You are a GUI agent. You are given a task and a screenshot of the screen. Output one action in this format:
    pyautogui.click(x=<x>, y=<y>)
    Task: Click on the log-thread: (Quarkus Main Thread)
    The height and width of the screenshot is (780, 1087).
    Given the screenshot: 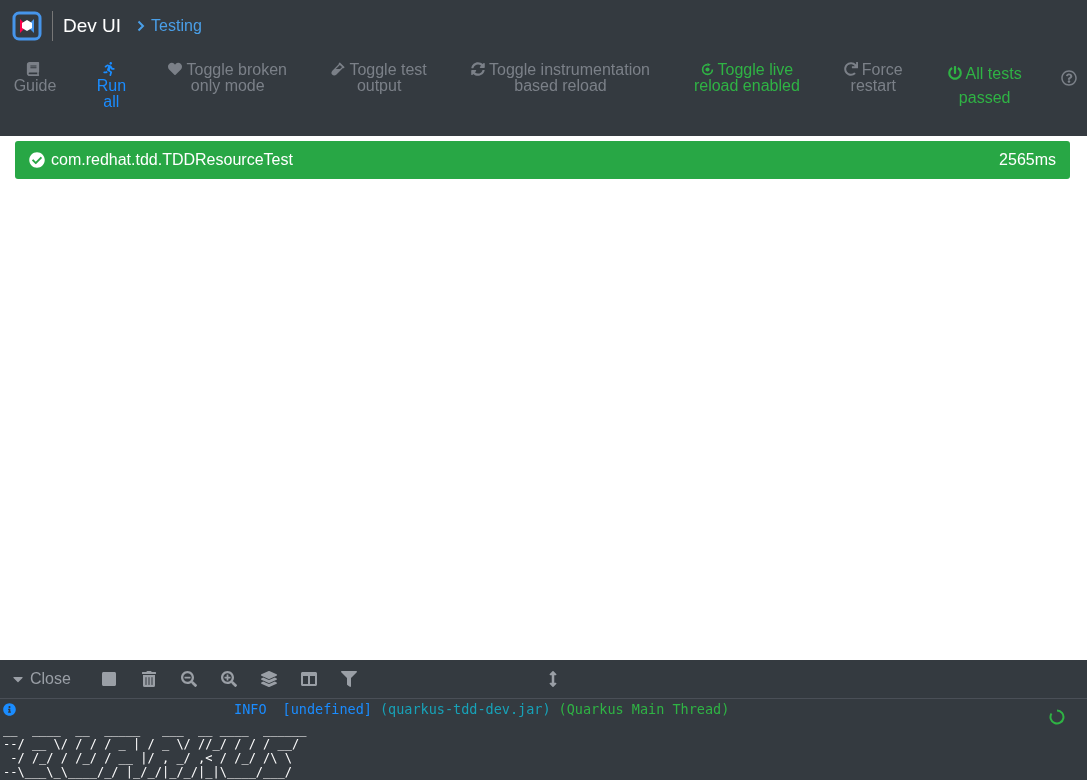 What is the action you would take?
    pyautogui.click(x=644, y=709)
    